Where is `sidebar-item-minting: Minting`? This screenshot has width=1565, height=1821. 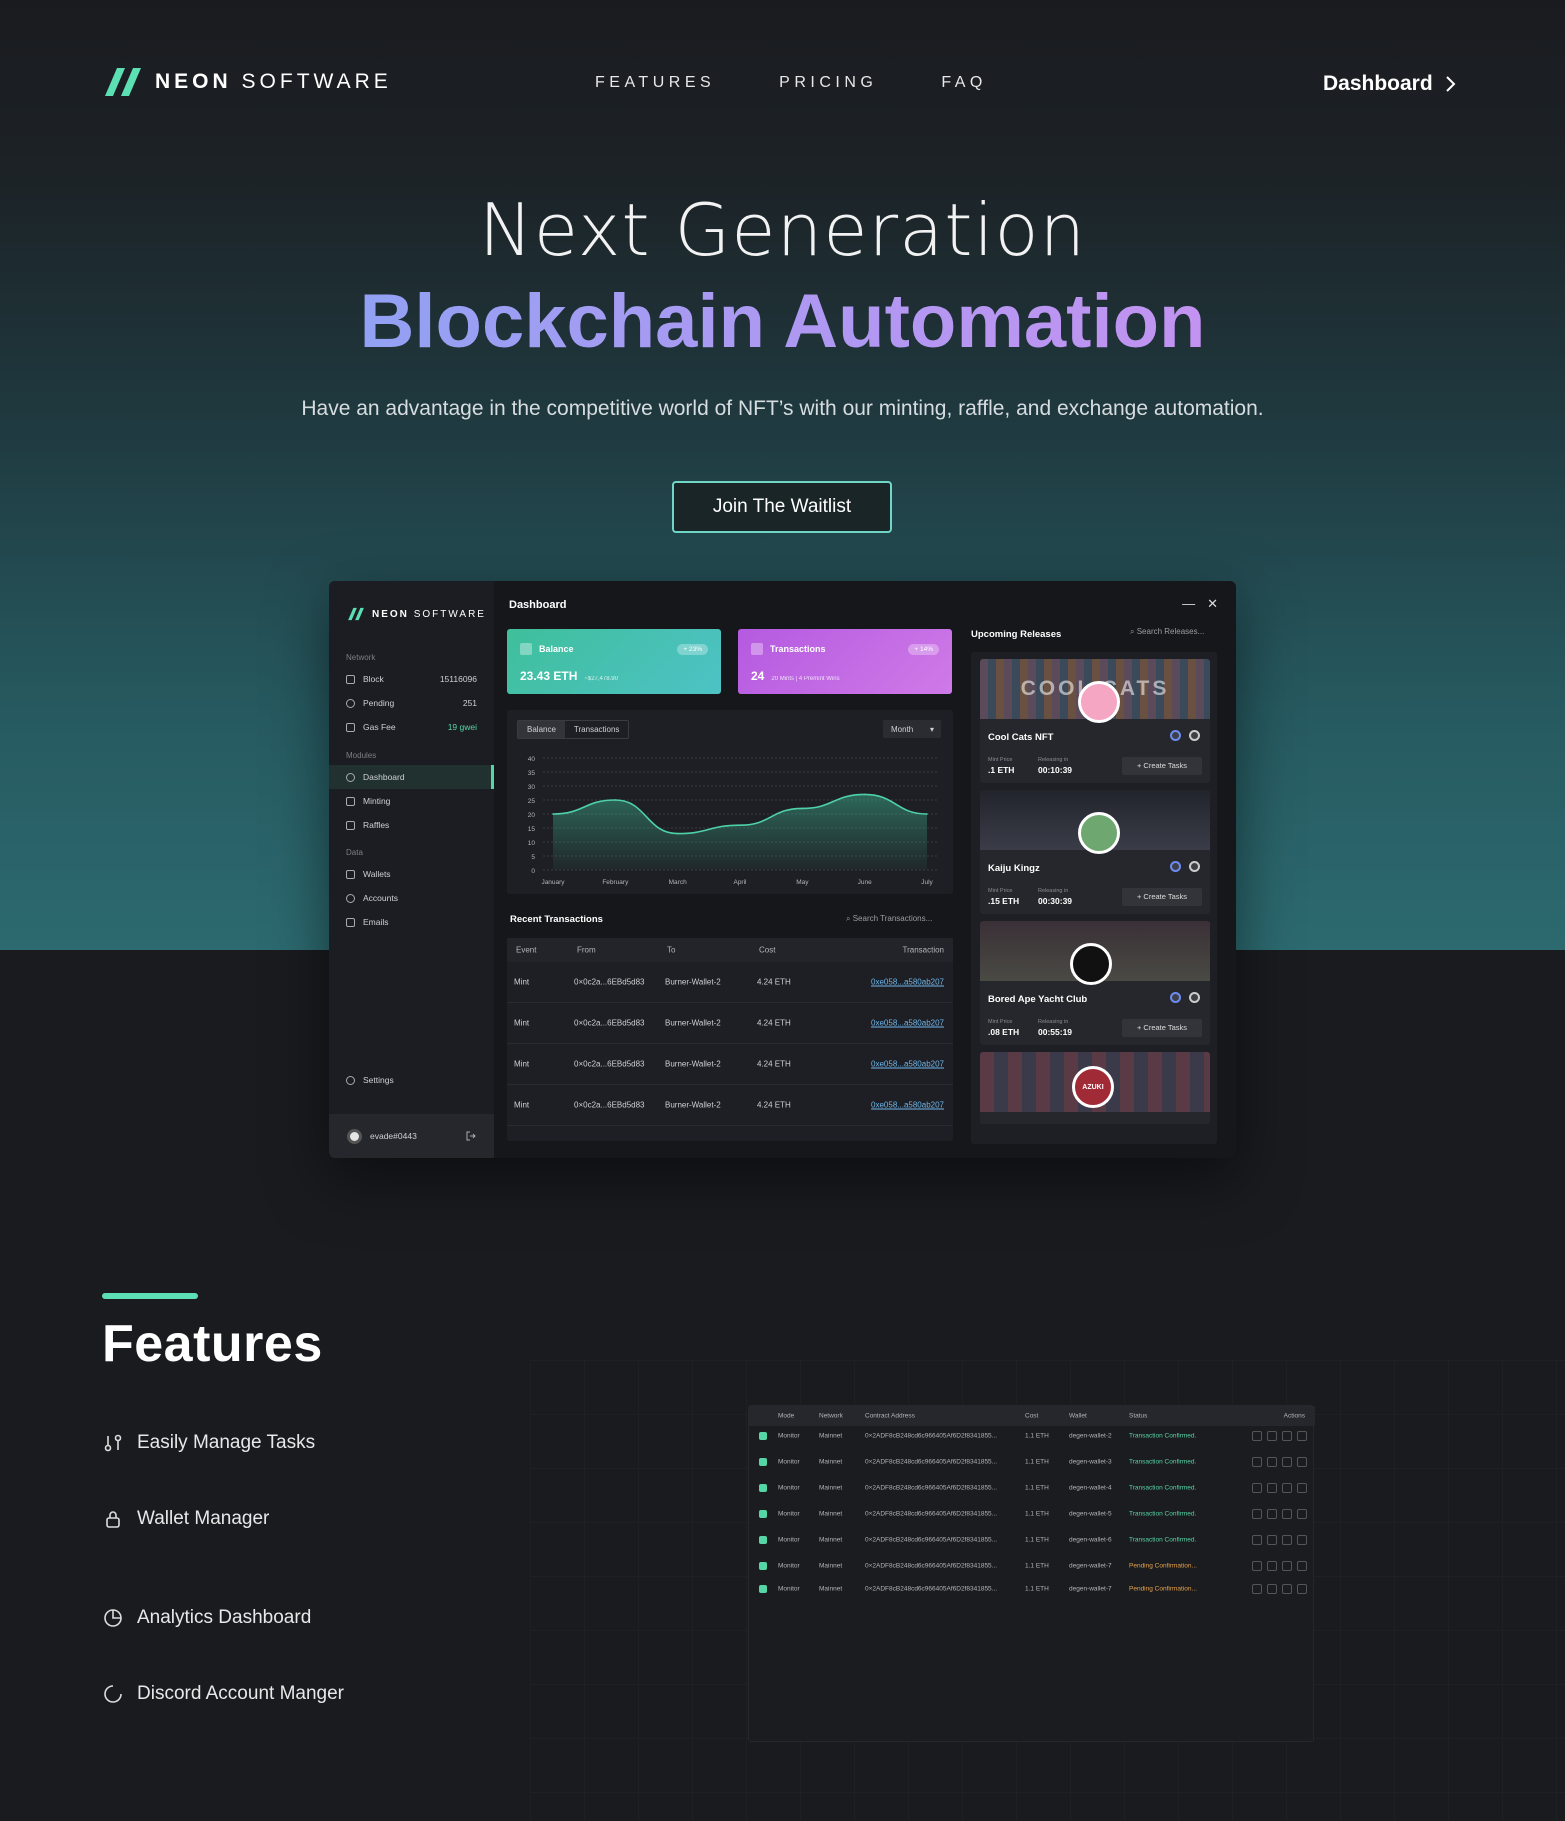
sidebar-item-minting: Minting is located at coordinates (411, 801).